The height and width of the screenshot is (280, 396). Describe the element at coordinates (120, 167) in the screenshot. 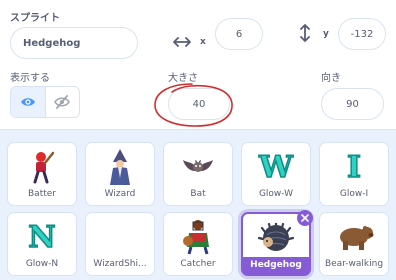

I see `wizard-icon` at that location.